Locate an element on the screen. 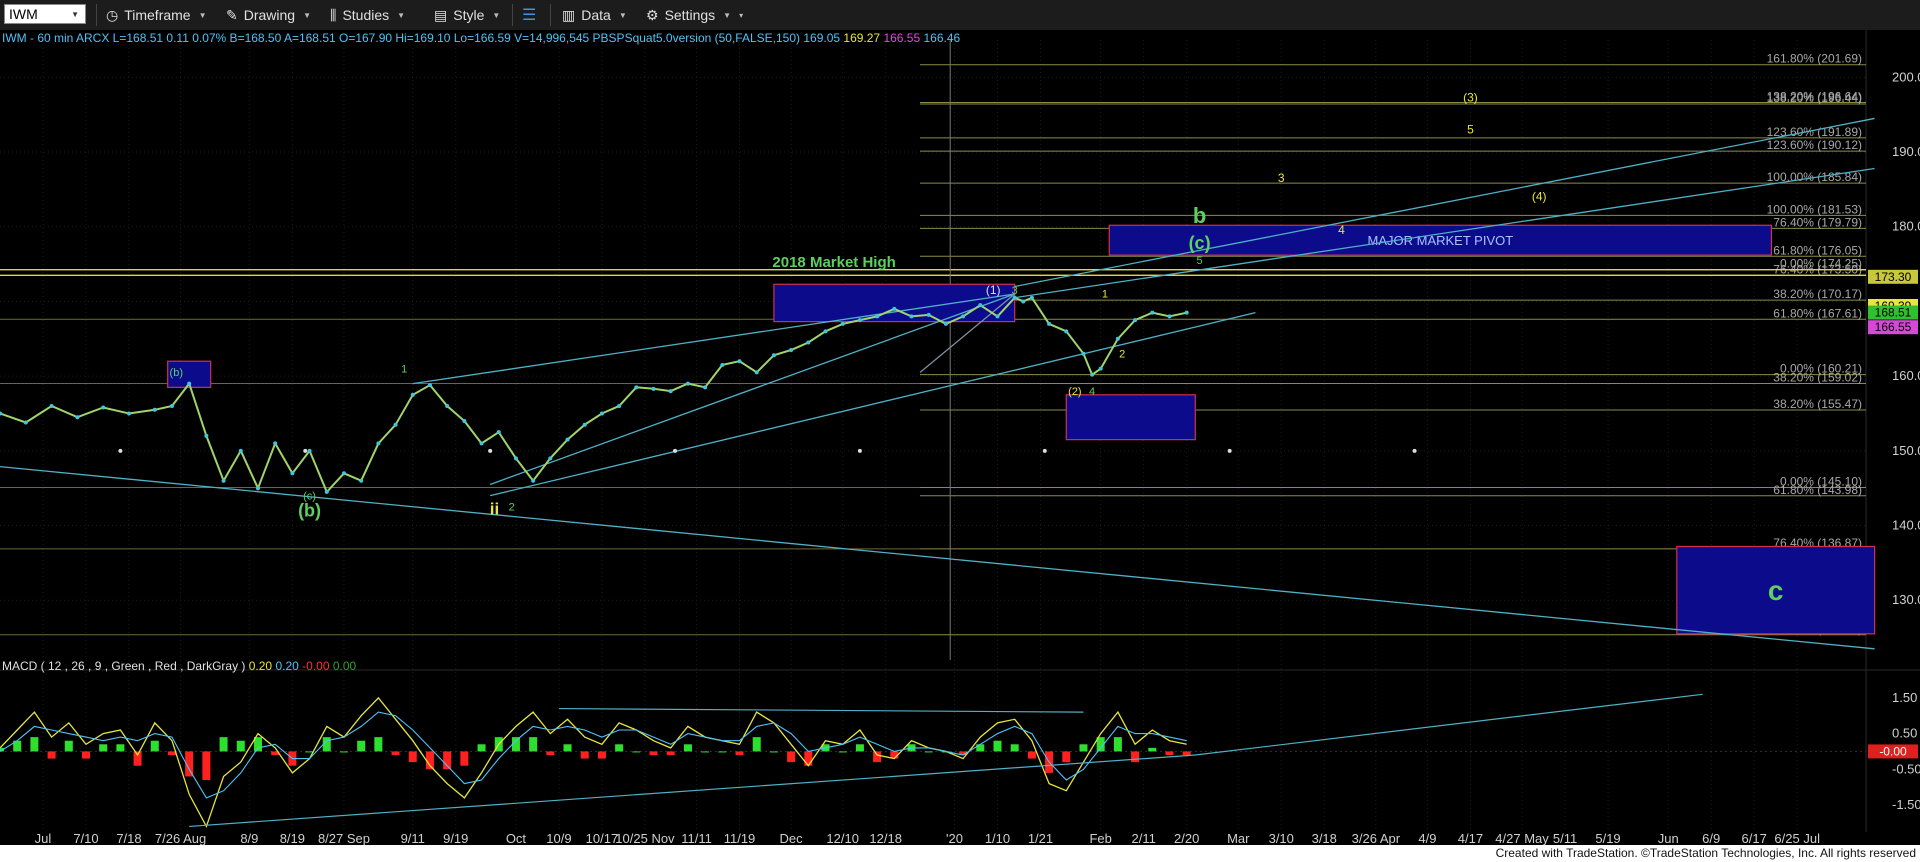 This screenshot has height=862, width=1920. wave-label: 5 is located at coordinates (1200, 261).